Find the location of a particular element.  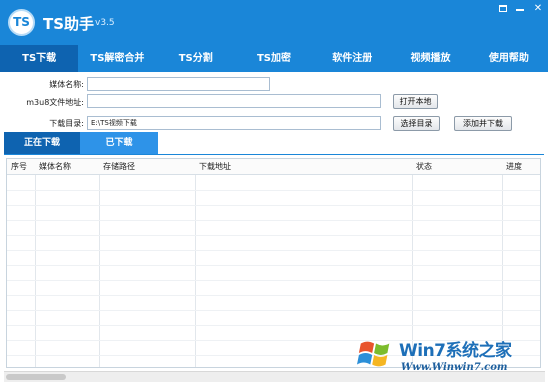

app-version: v3.5 is located at coordinates (105, 23).